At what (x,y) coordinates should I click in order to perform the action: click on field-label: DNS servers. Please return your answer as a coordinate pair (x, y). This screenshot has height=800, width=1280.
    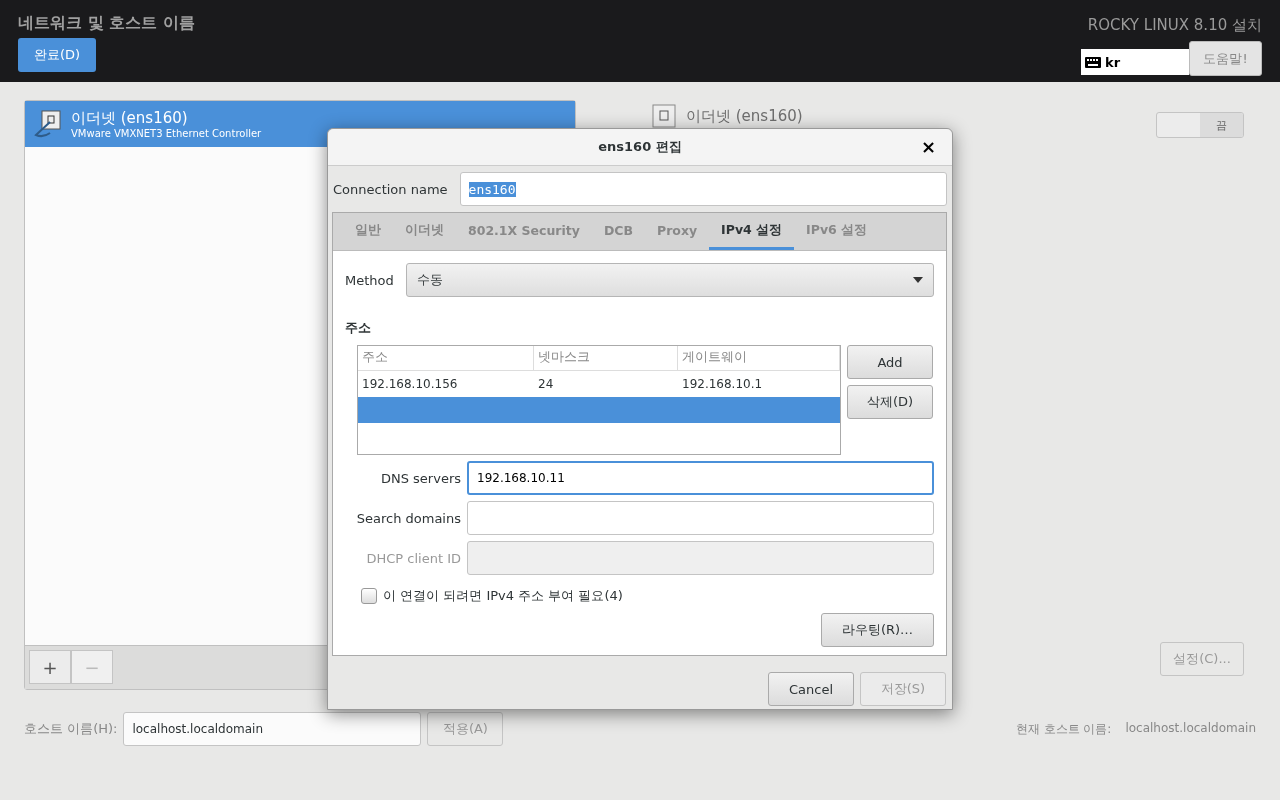
    Looking at the image, I should click on (420, 478).